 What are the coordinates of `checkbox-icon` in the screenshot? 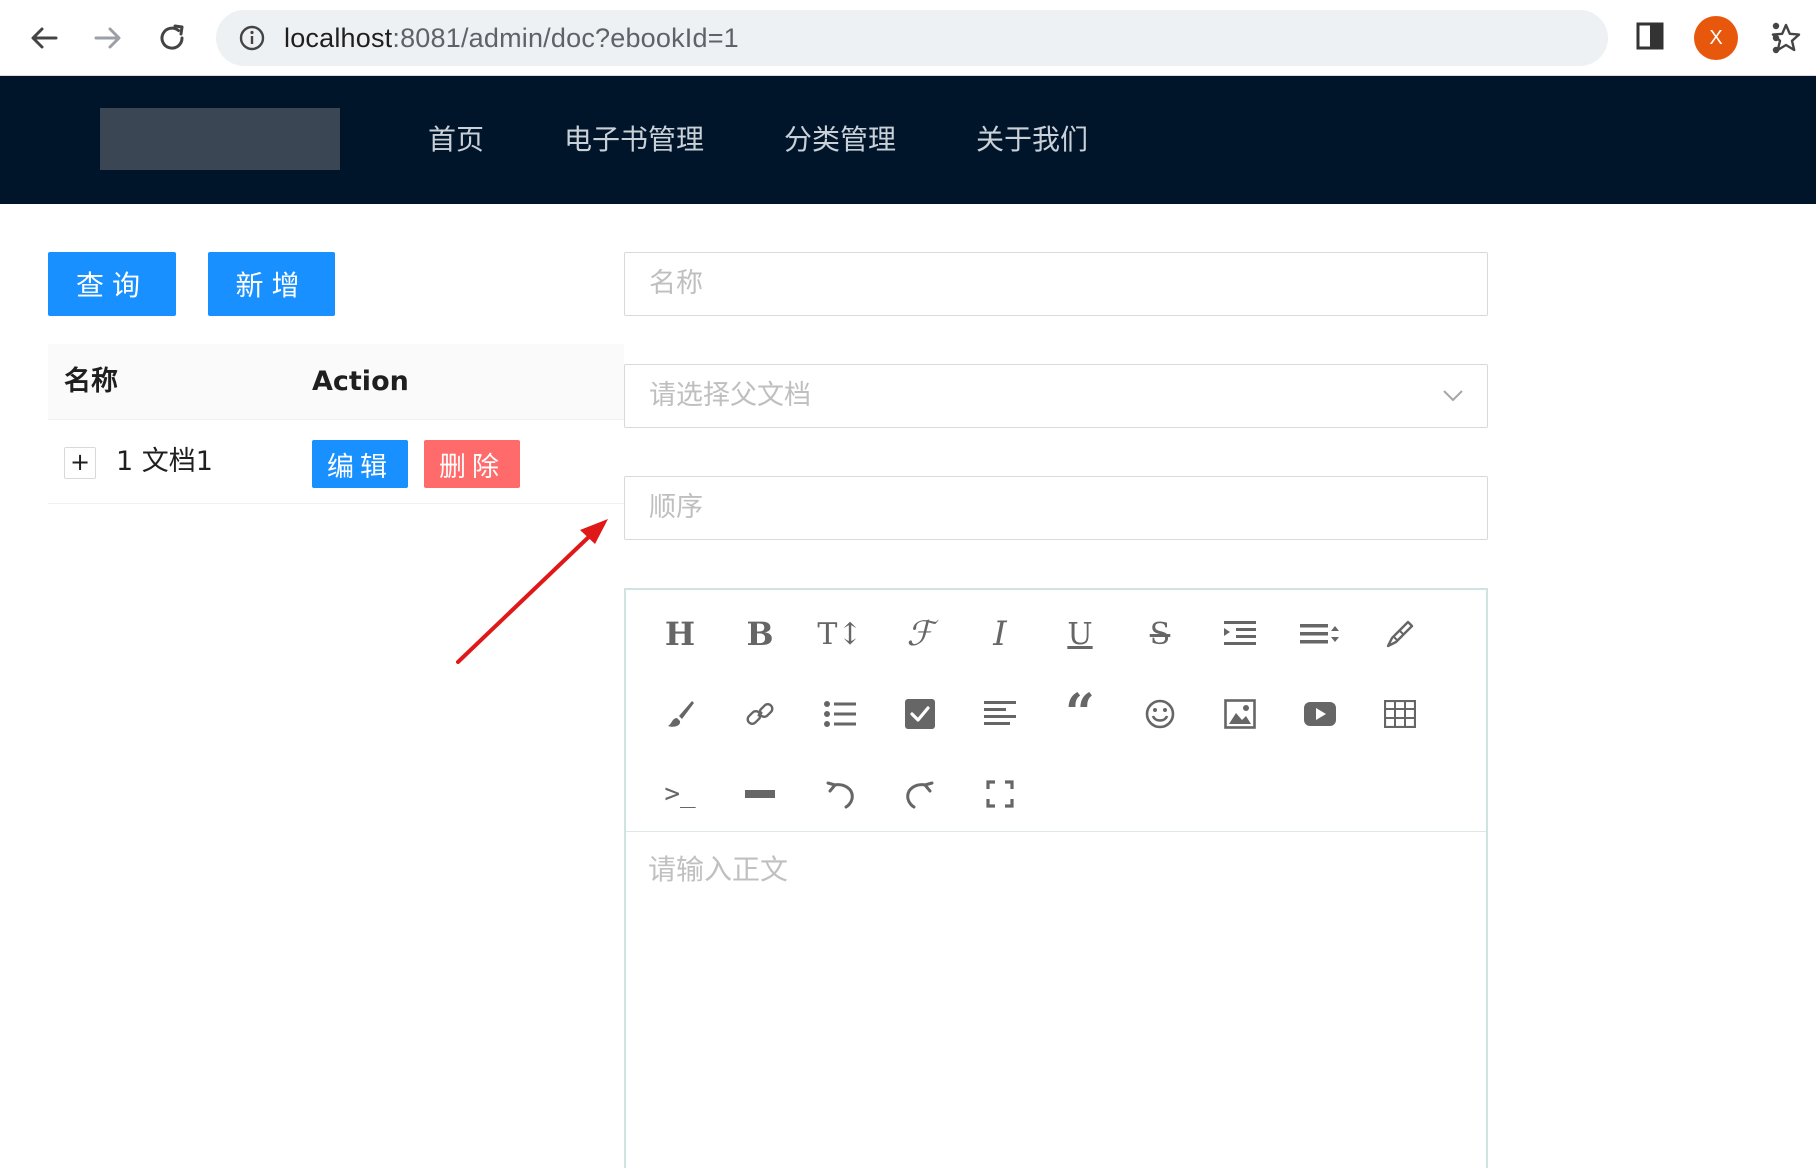 It's located at (920, 714).